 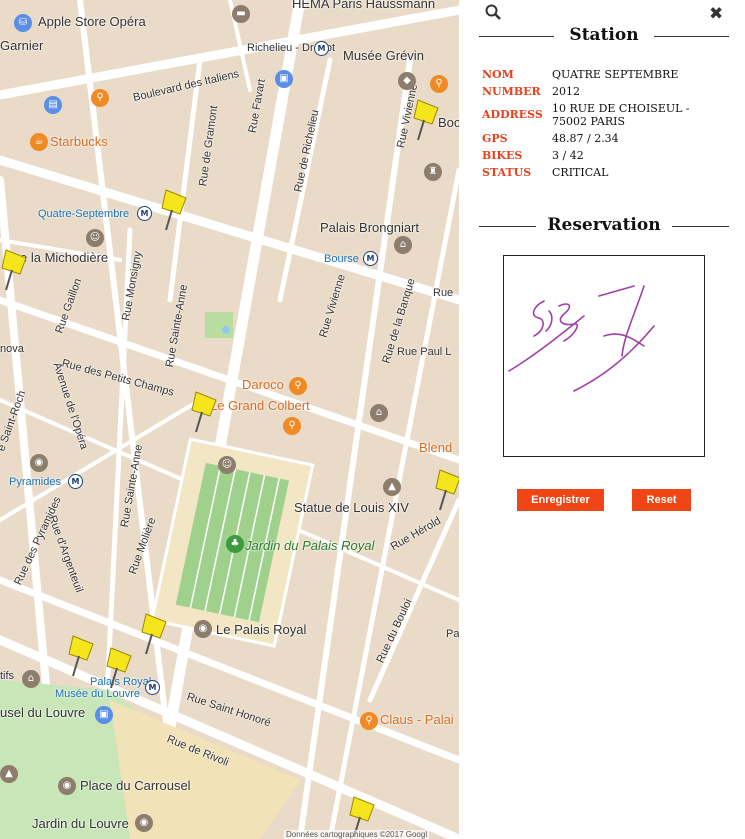 What do you see at coordinates (452, 634) in the screenshot?
I see `map-label-pa: Pa` at bounding box center [452, 634].